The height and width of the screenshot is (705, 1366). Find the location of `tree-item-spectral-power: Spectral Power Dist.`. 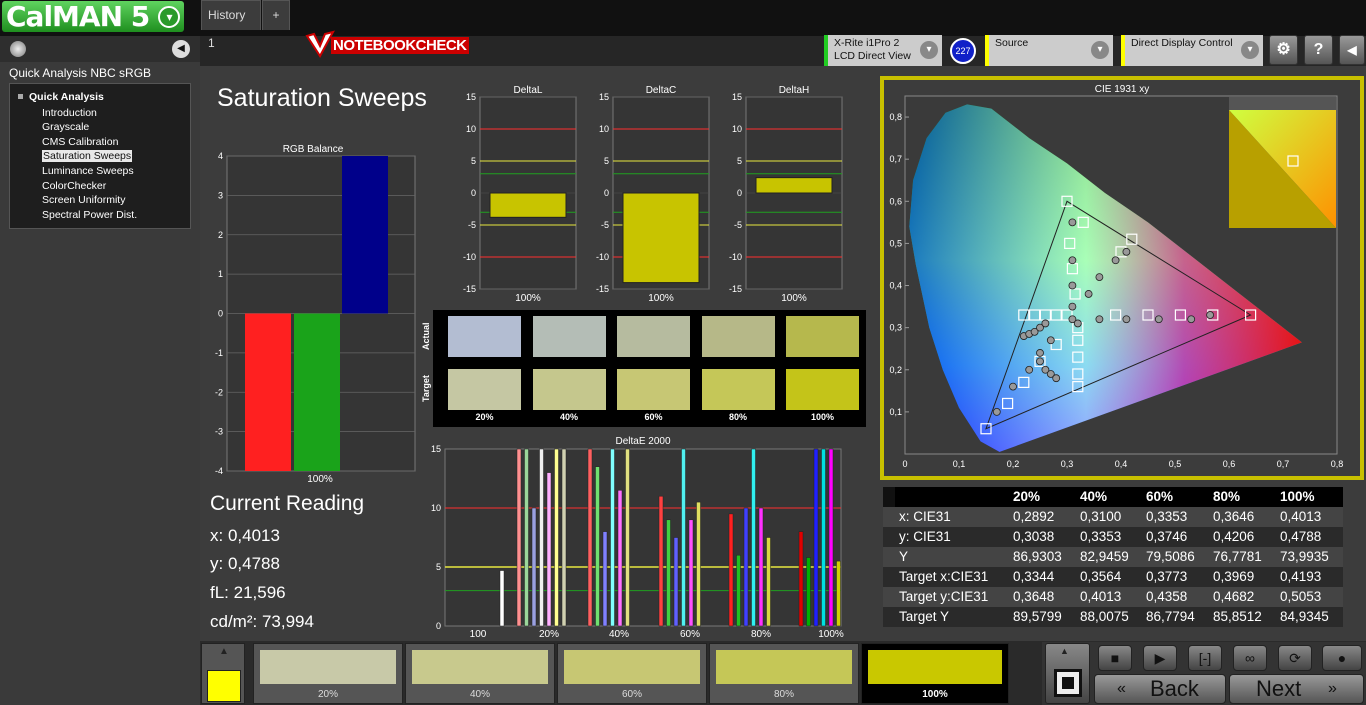

tree-item-spectral-power: Spectral Power Dist. is located at coordinates (89, 215).